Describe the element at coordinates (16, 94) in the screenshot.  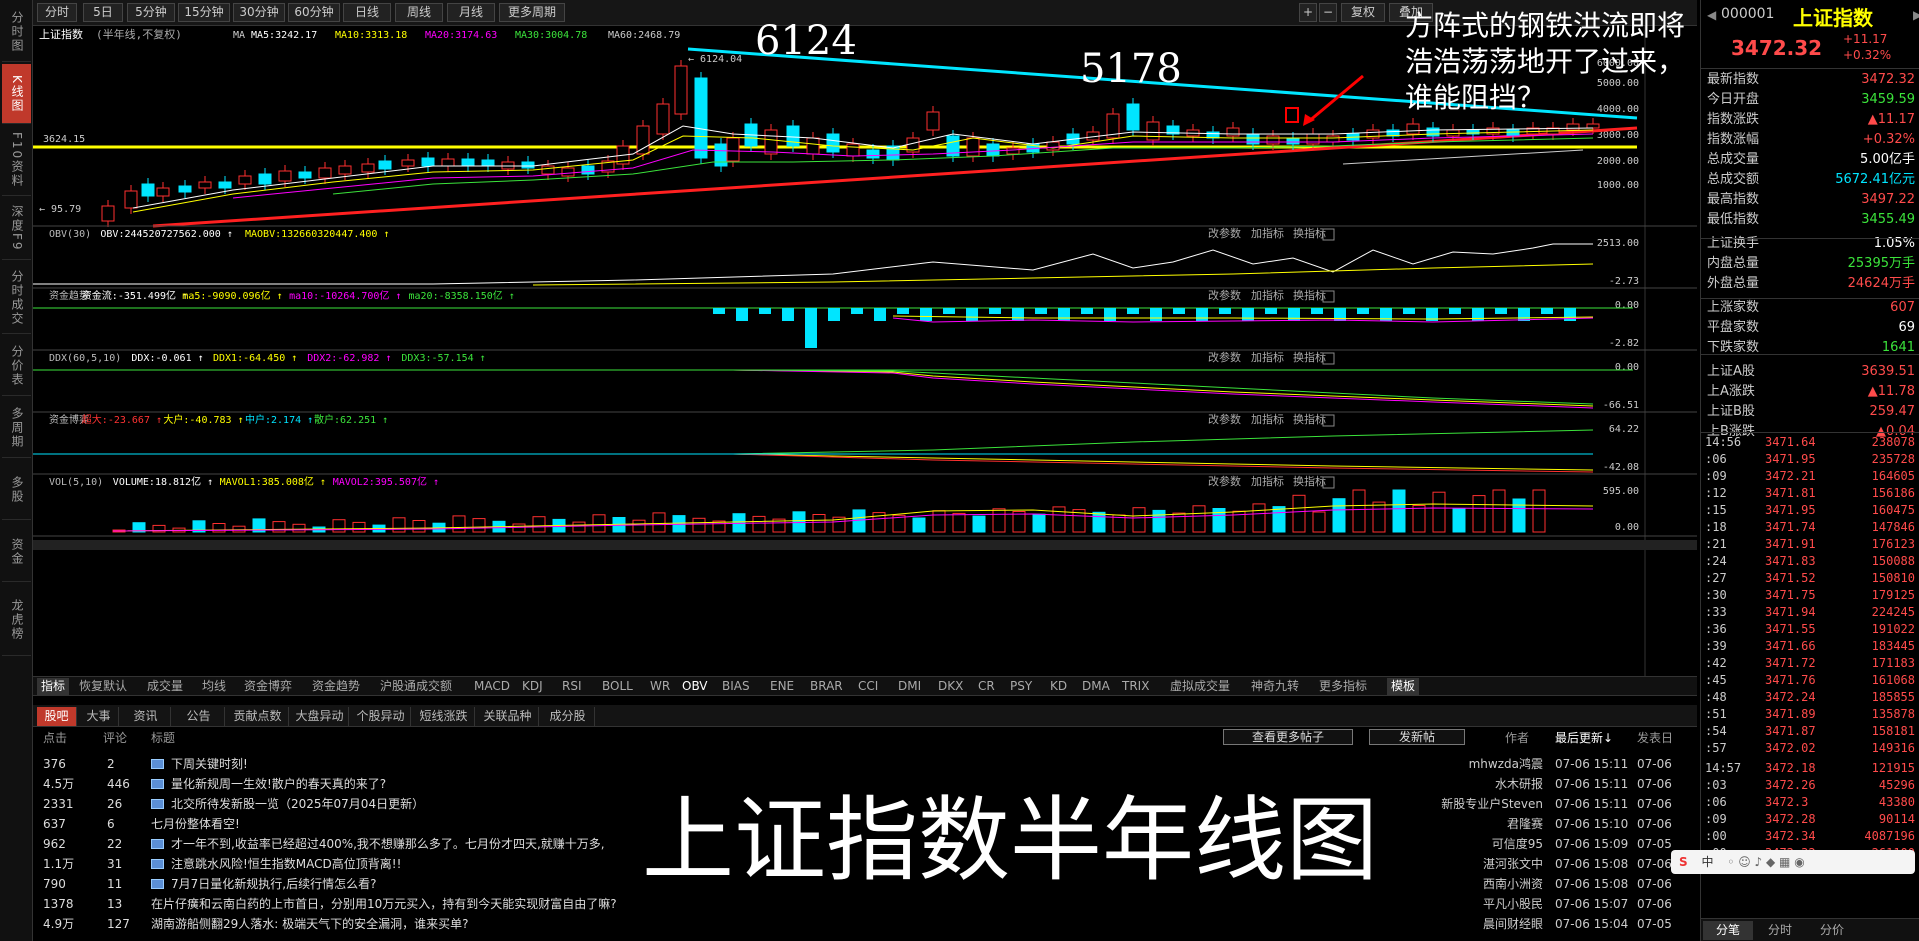
I see `tab-kline: K线图` at that location.